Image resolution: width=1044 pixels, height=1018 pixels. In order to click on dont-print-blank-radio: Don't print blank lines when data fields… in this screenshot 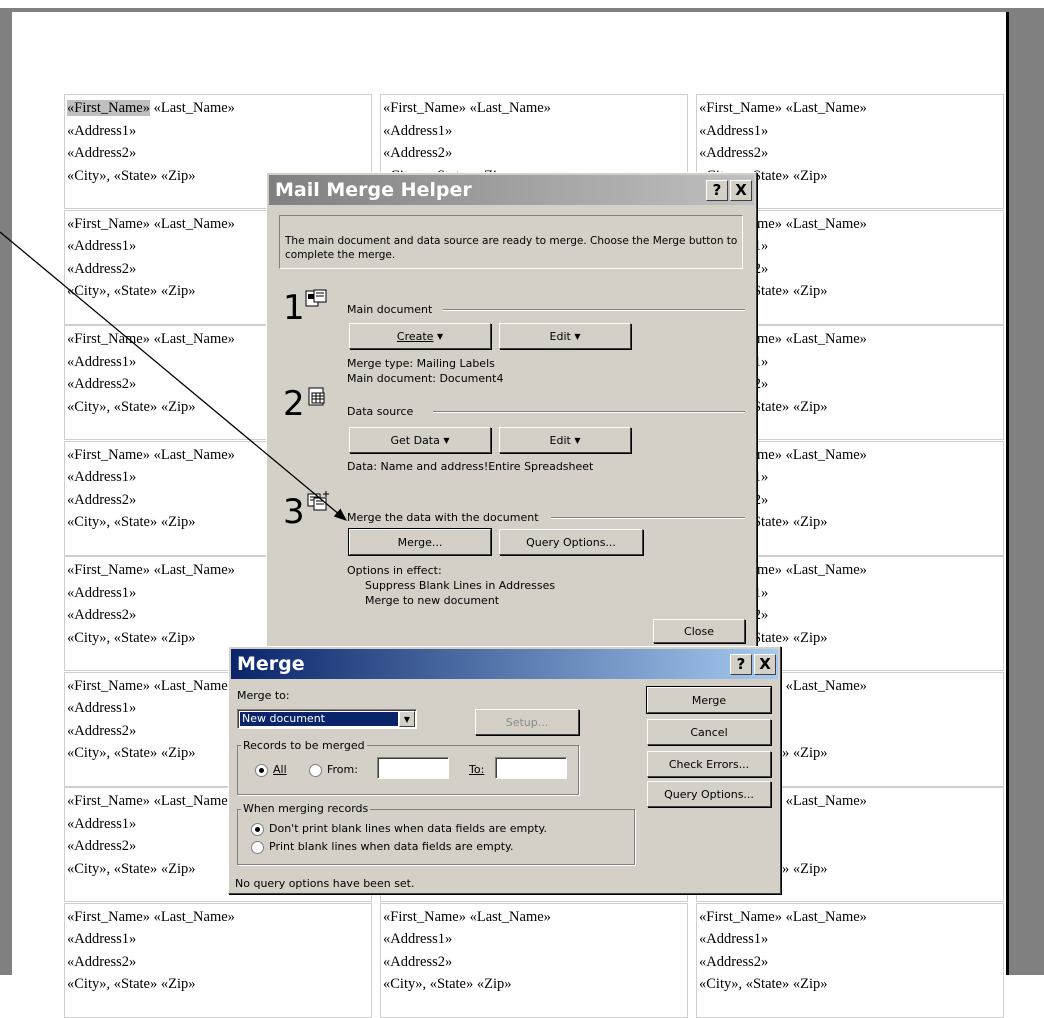, I will do `click(399, 829)`.